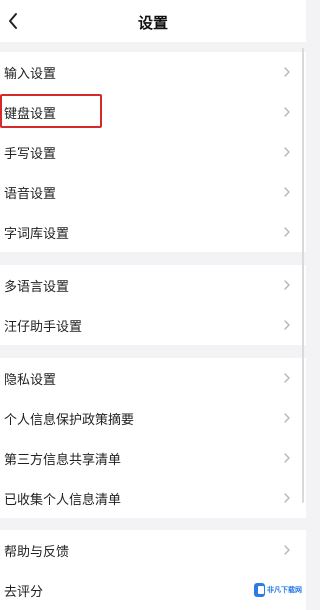 This screenshot has width=320, height=610. What do you see at coordinates (153, 72) in the screenshot?
I see `settings-item-input: 输入设置` at bounding box center [153, 72].